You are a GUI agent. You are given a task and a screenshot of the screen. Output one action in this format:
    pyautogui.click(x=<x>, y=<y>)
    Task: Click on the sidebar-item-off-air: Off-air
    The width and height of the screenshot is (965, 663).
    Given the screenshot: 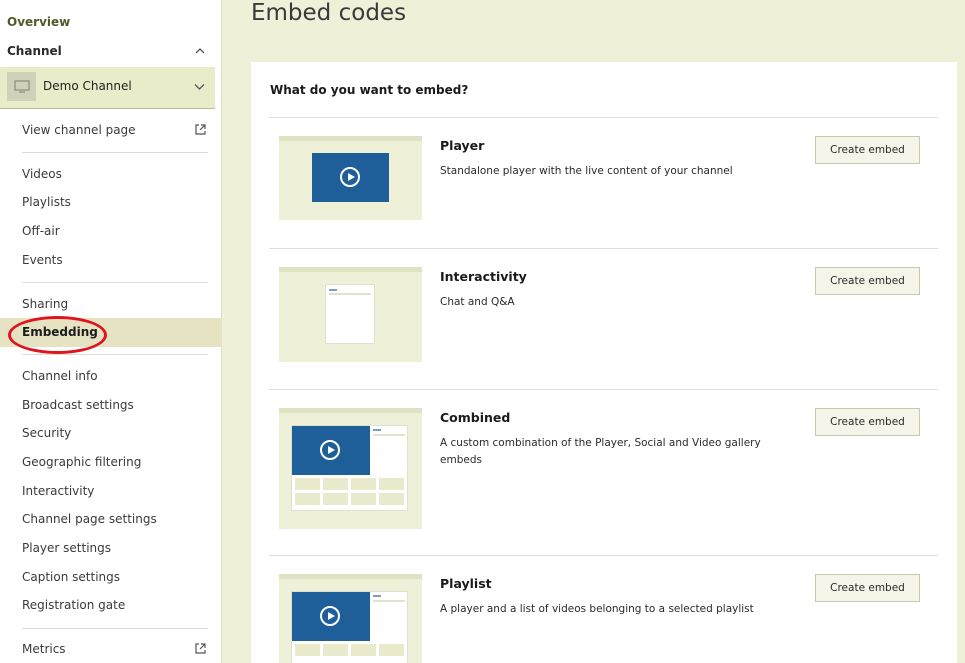 What is the action you would take?
    pyautogui.click(x=41, y=231)
    